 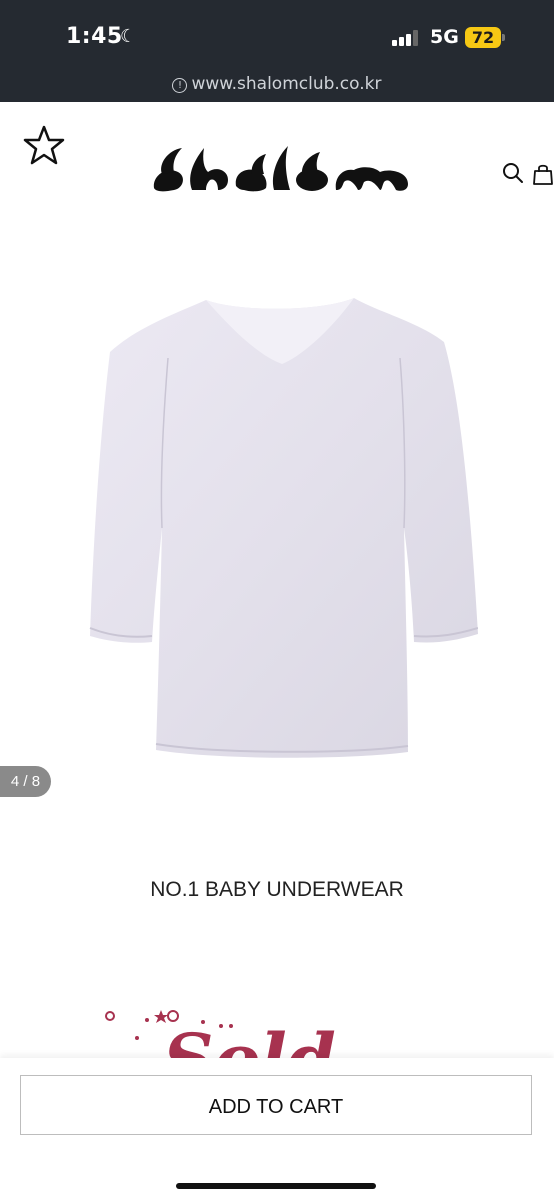 I want to click on add-to-cart-button: ADD TO CART, so click(x=276, y=1105).